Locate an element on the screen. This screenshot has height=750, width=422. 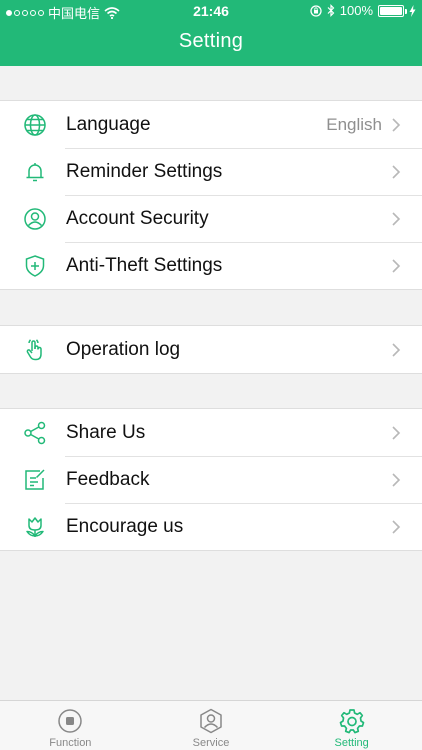
status-right: 100% is located at coordinates (363, 10).